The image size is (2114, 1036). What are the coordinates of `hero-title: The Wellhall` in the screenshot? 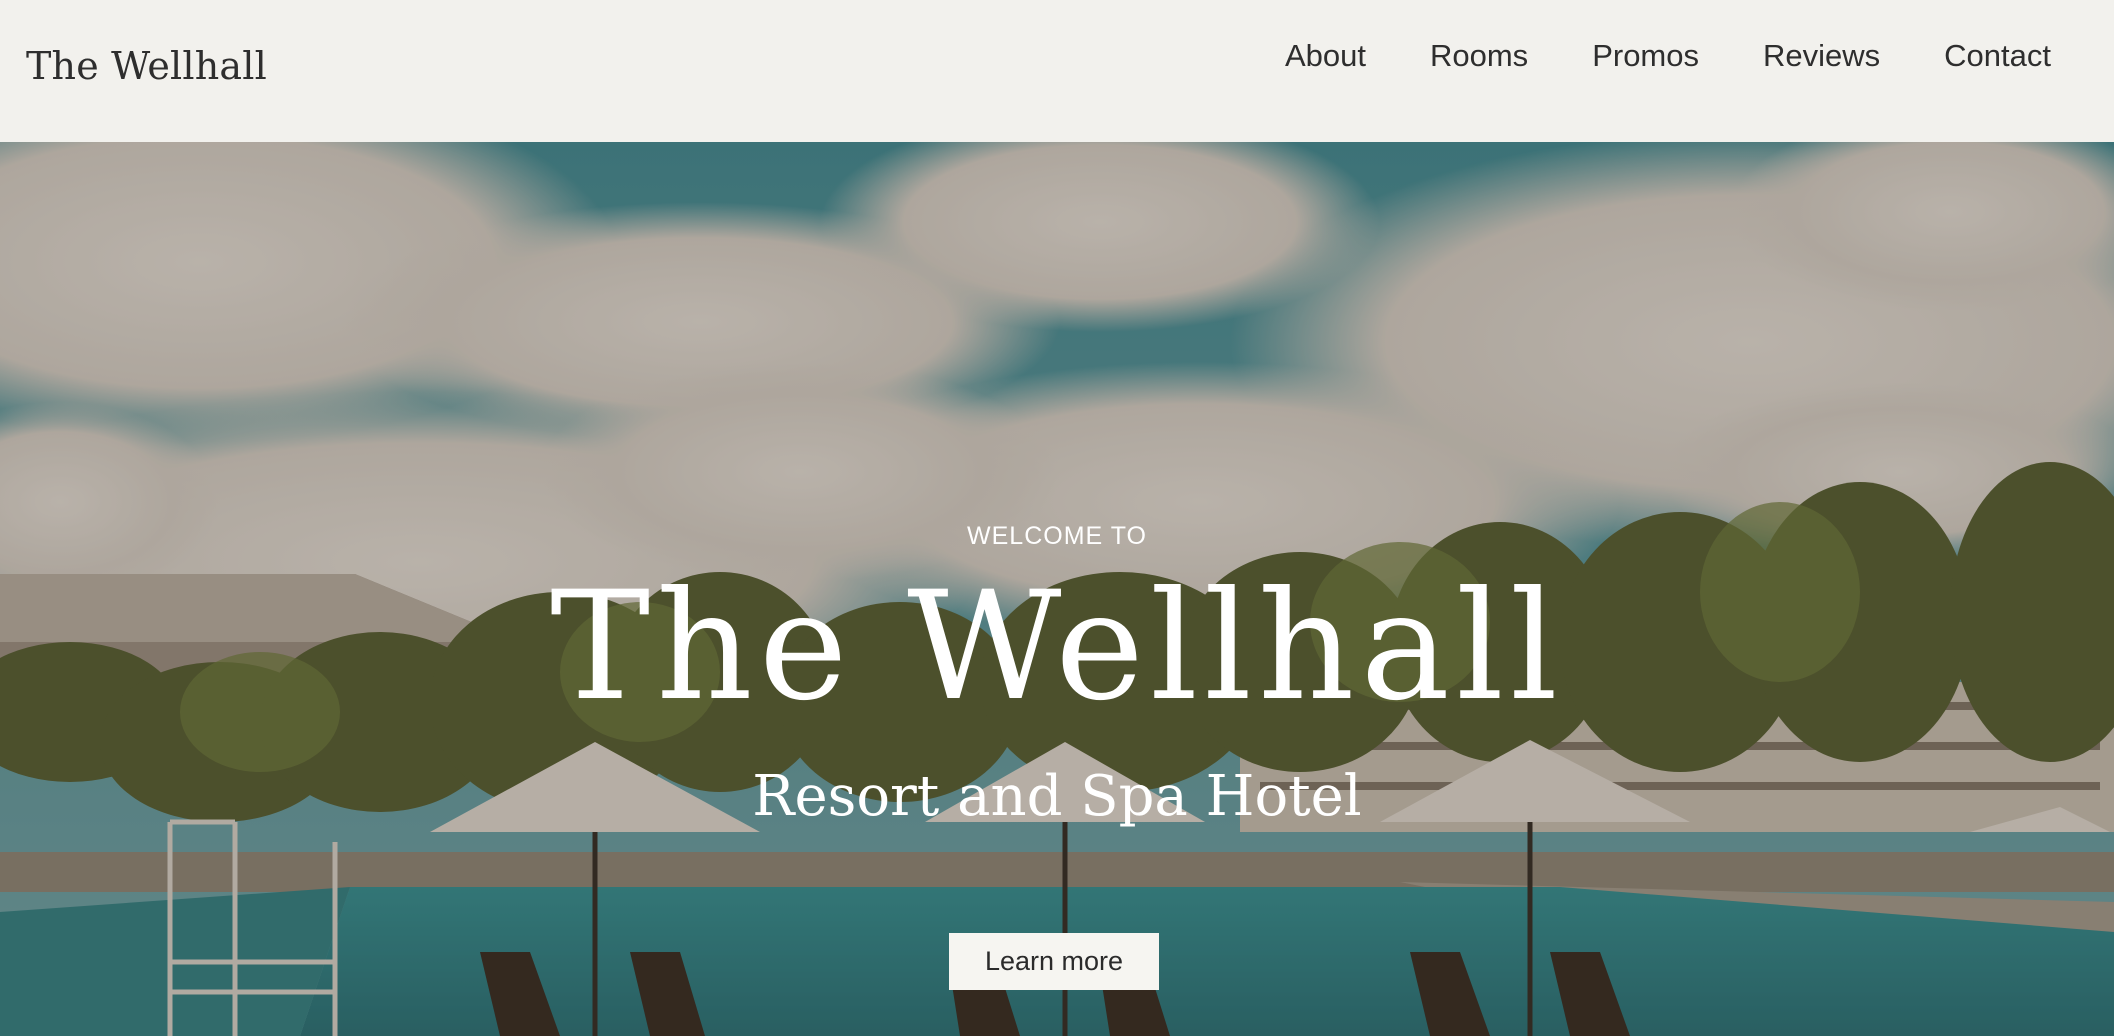 It's located at (1057, 647).